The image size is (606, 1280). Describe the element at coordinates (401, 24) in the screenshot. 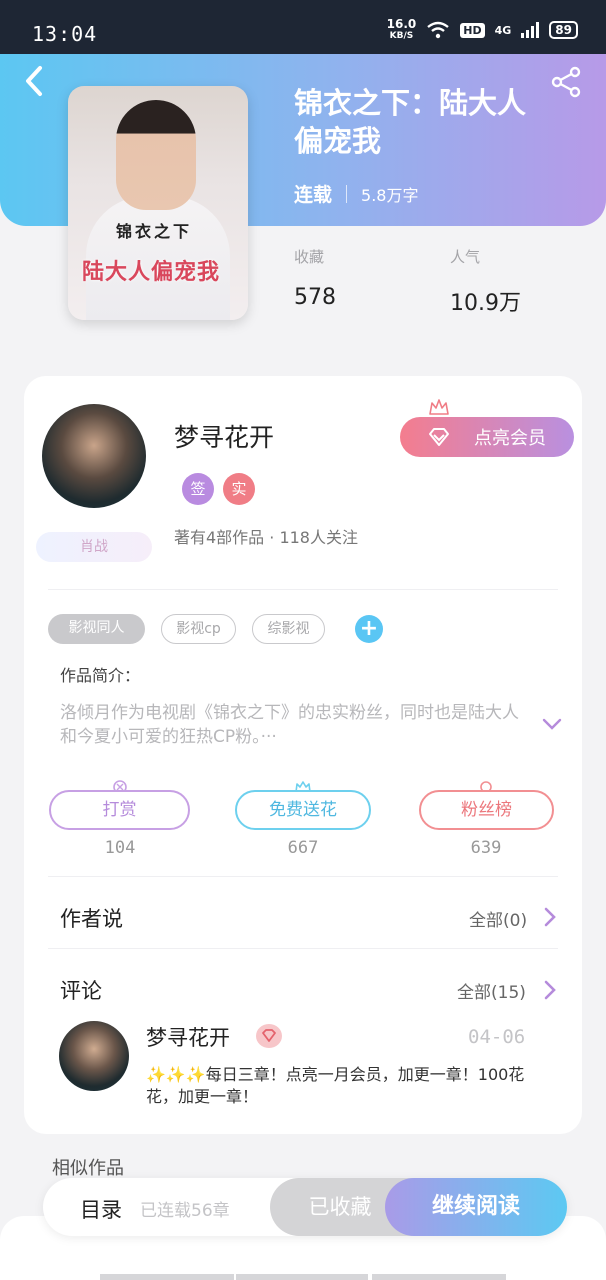

I see `net-speed-value: 16.0` at that location.